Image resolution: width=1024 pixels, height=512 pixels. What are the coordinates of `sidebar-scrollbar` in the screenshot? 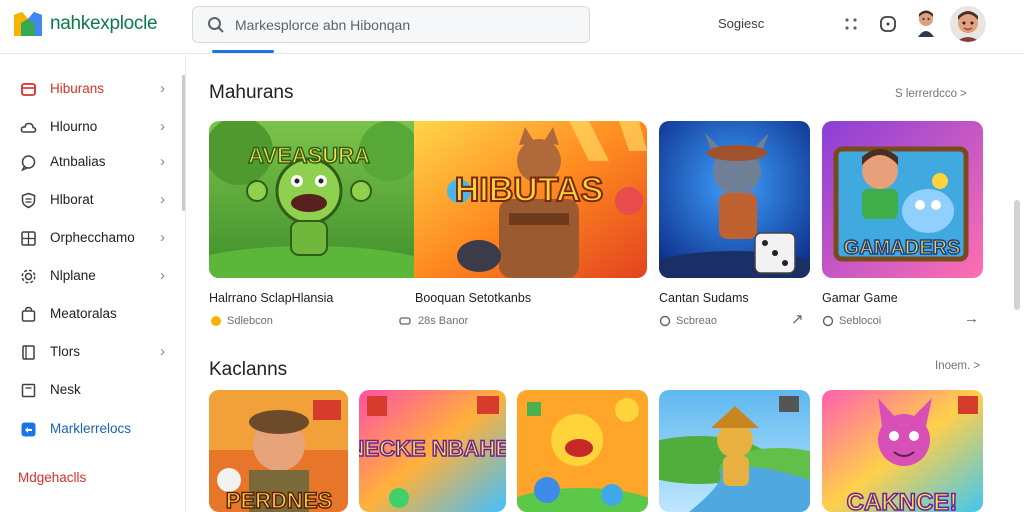 It's located at (183, 143).